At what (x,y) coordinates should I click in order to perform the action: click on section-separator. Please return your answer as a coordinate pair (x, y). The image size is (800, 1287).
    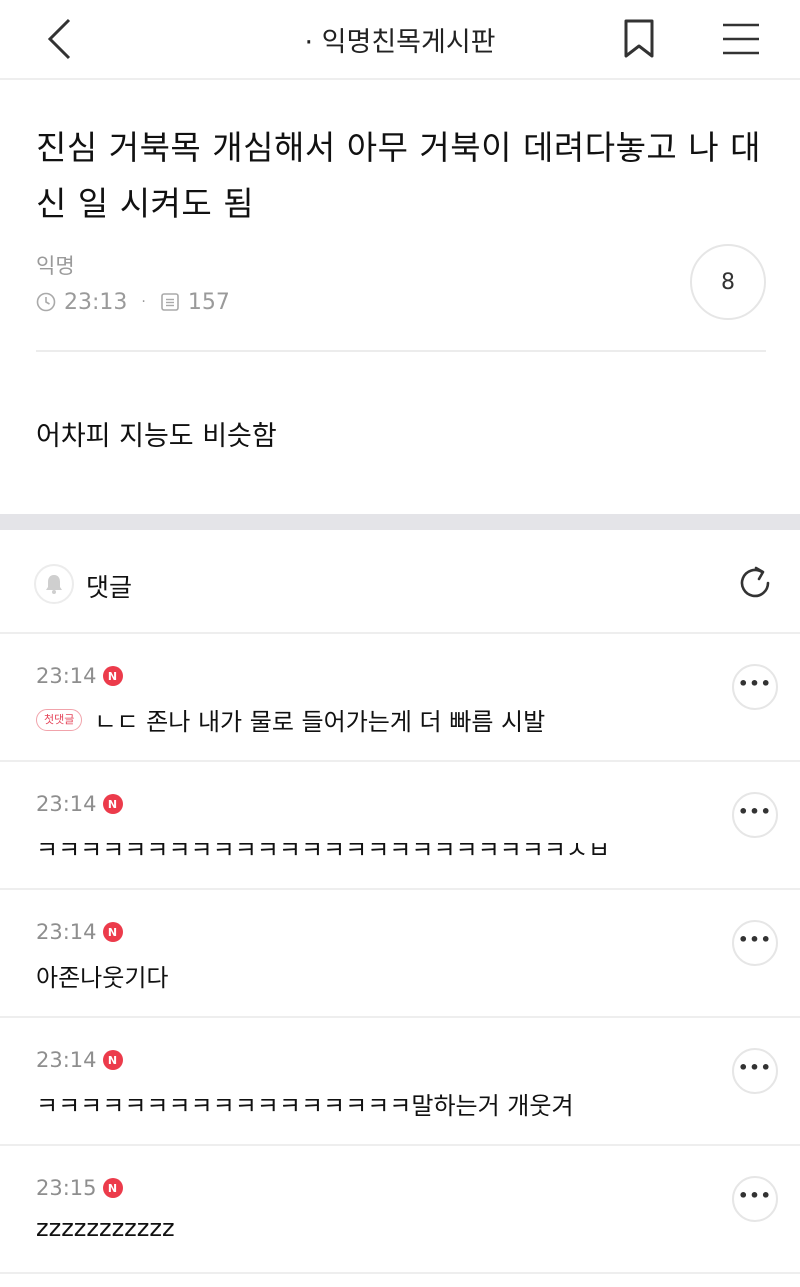
    Looking at the image, I should click on (400, 522).